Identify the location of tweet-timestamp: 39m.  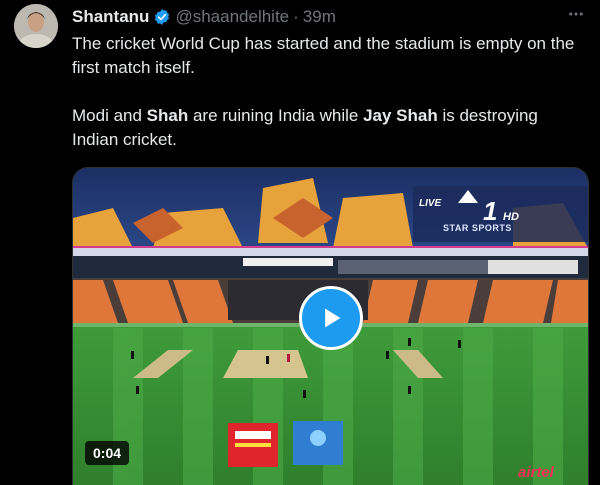
(319, 17).